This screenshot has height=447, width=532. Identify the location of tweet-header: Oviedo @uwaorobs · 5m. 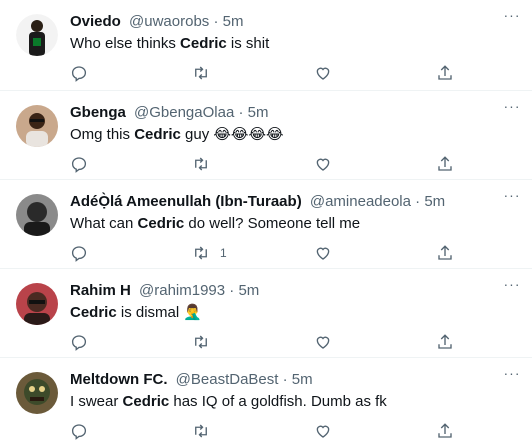
(295, 22).